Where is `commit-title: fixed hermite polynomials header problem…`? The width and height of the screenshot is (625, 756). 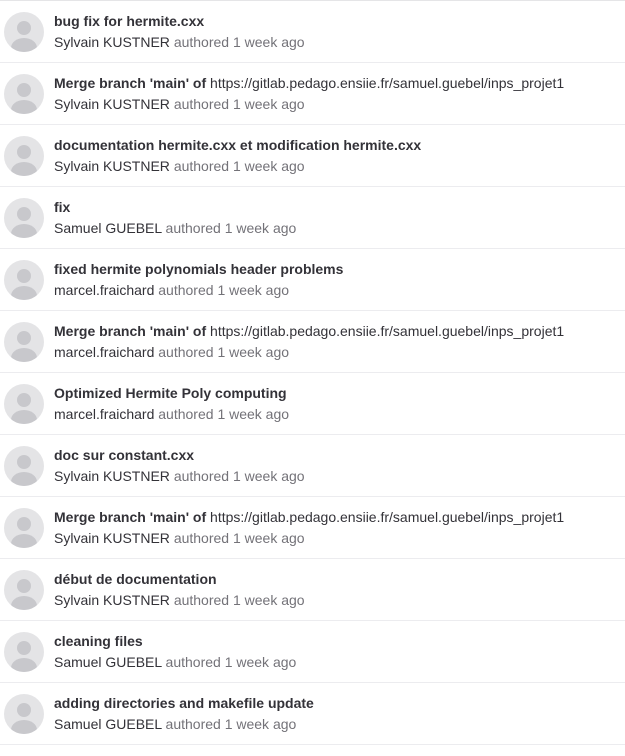
commit-title: fixed hermite polynomials header problem… is located at coordinates (198, 269).